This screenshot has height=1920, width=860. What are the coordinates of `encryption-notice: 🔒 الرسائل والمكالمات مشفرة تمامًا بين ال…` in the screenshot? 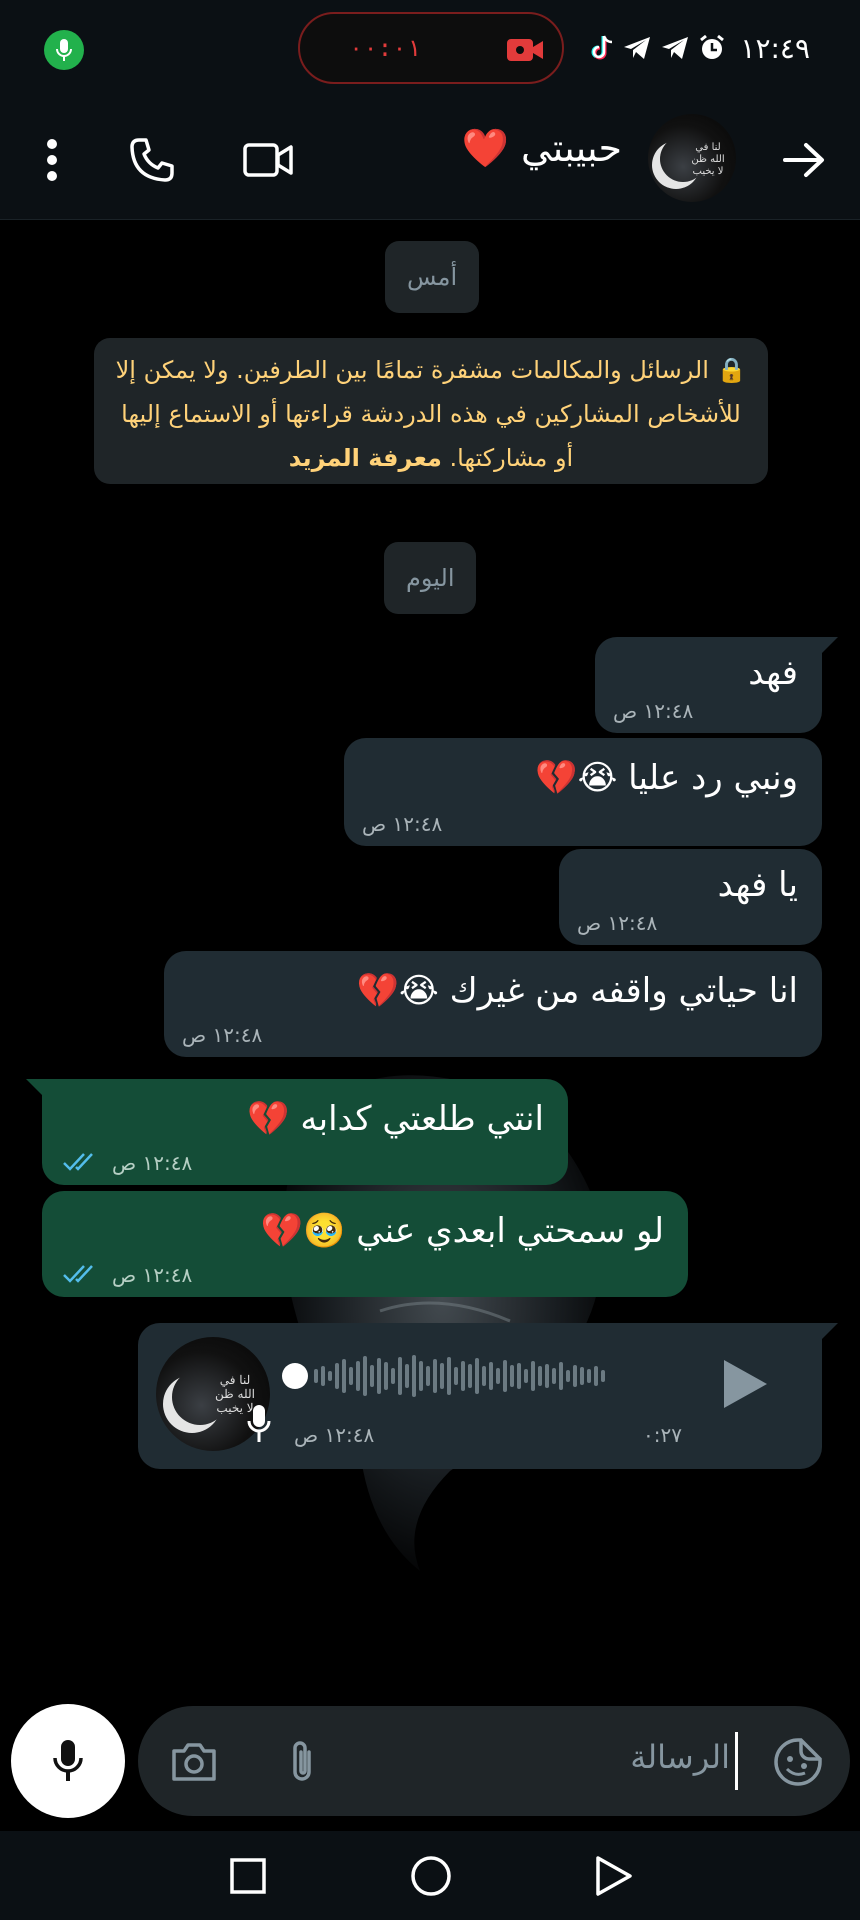 It's located at (431, 411).